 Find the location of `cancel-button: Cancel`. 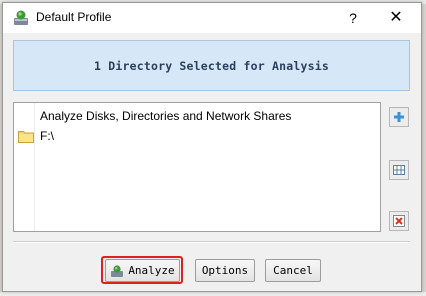

cancel-button: Cancel is located at coordinates (293, 270).